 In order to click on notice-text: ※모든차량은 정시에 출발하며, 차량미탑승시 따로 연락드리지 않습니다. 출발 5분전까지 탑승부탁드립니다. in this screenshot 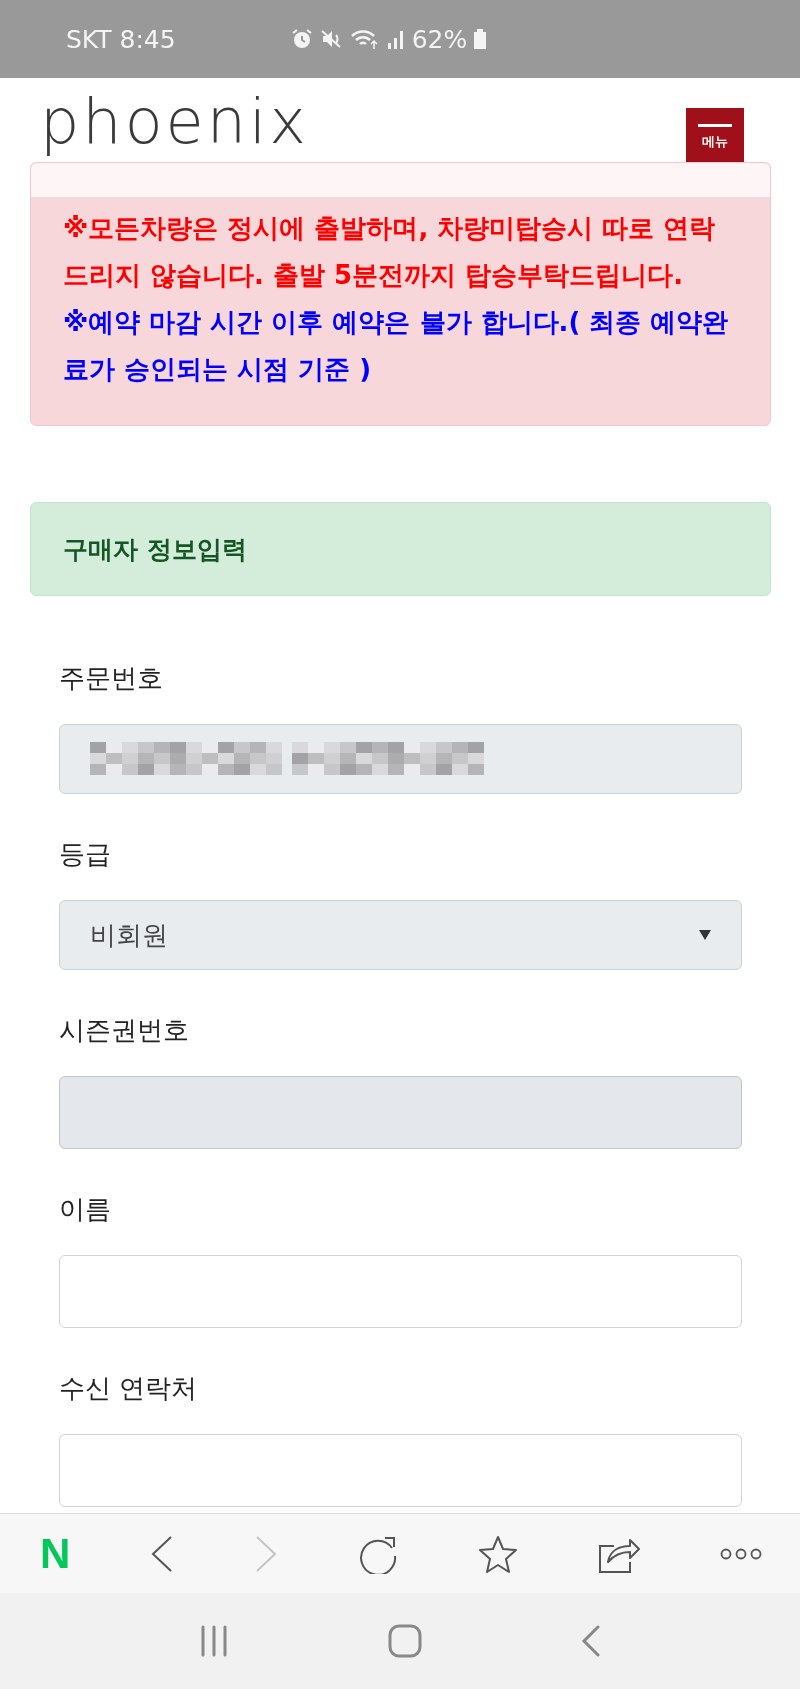, I will do `click(390, 252)`.